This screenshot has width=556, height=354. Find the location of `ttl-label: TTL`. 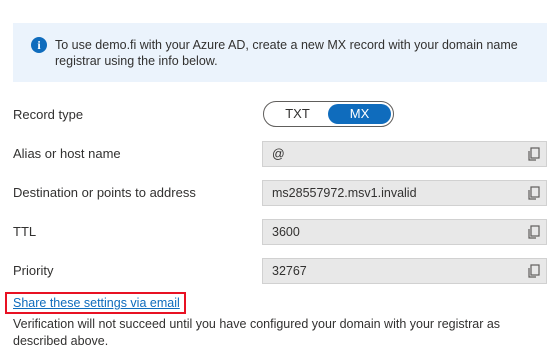

ttl-label: TTL is located at coordinates (25, 231).